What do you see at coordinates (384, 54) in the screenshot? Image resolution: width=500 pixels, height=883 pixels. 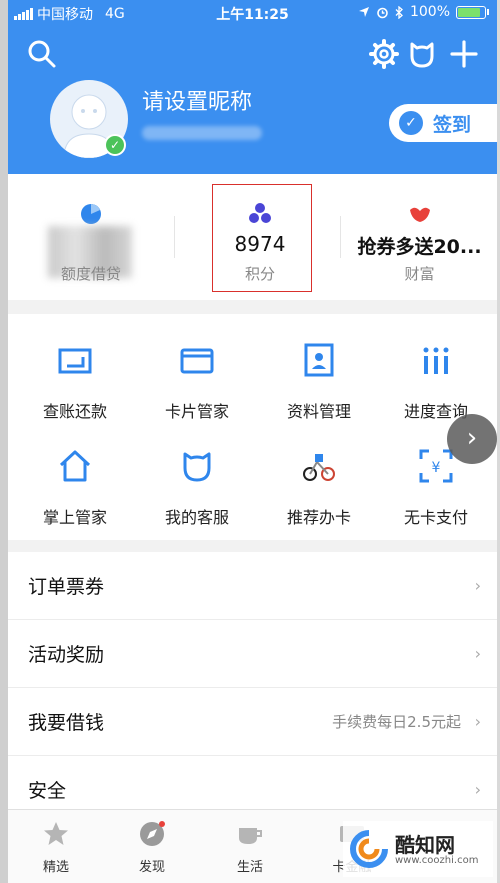 I see `gear-icon` at bounding box center [384, 54].